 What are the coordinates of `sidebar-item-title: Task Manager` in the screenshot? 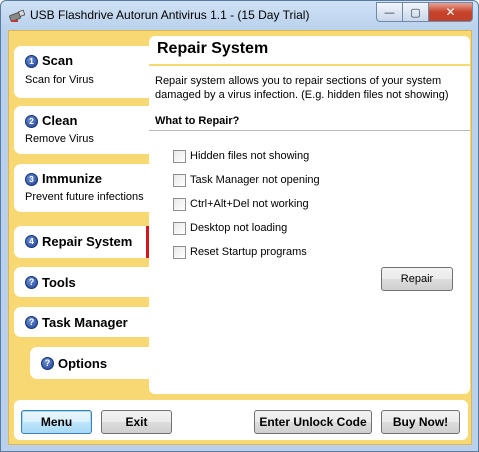 It's located at (85, 322).